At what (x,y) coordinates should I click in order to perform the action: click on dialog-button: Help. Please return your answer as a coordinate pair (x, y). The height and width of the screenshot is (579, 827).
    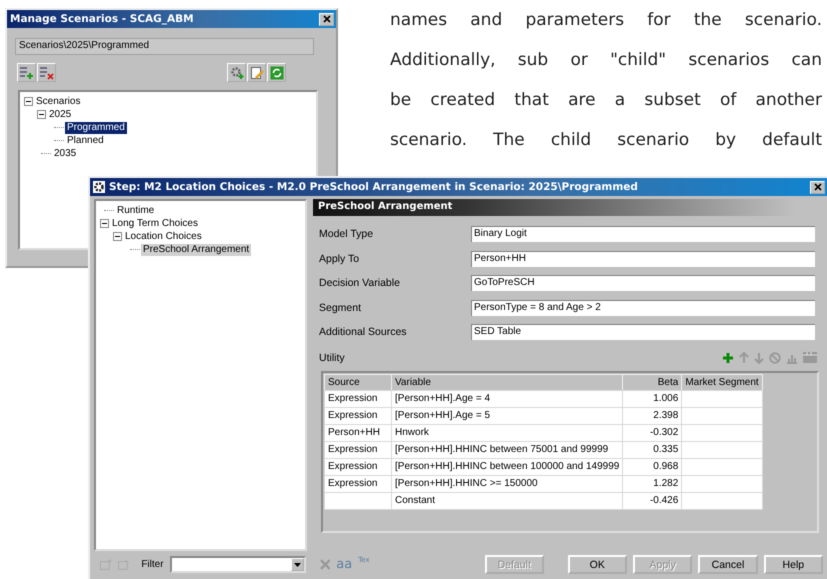
    Looking at the image, I should click on (794, 564).